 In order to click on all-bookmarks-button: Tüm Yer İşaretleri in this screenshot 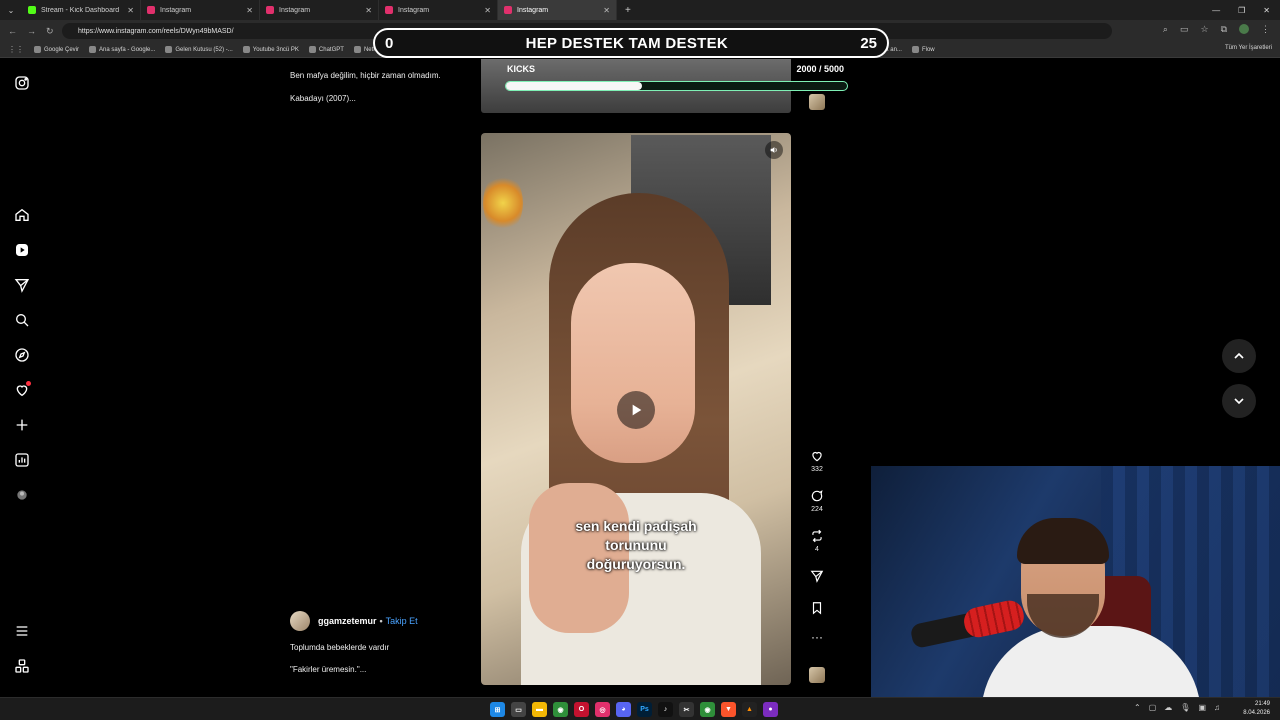, I will do `click(1248, 48)`.